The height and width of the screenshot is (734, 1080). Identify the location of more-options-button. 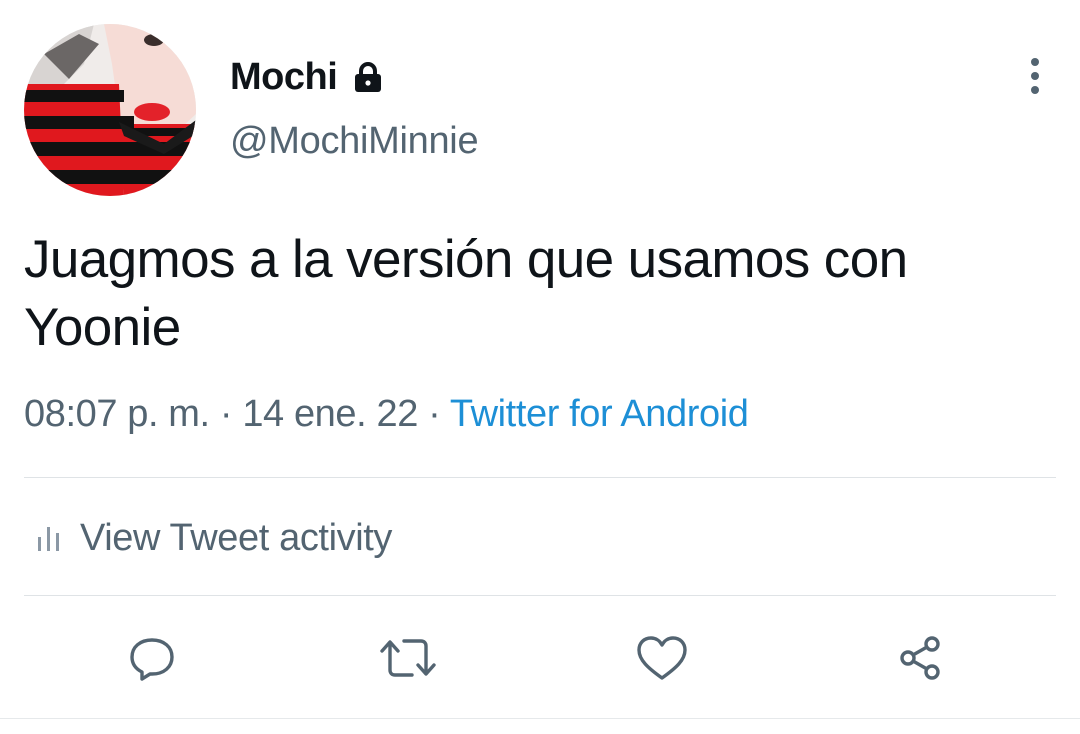
(1035, 76).